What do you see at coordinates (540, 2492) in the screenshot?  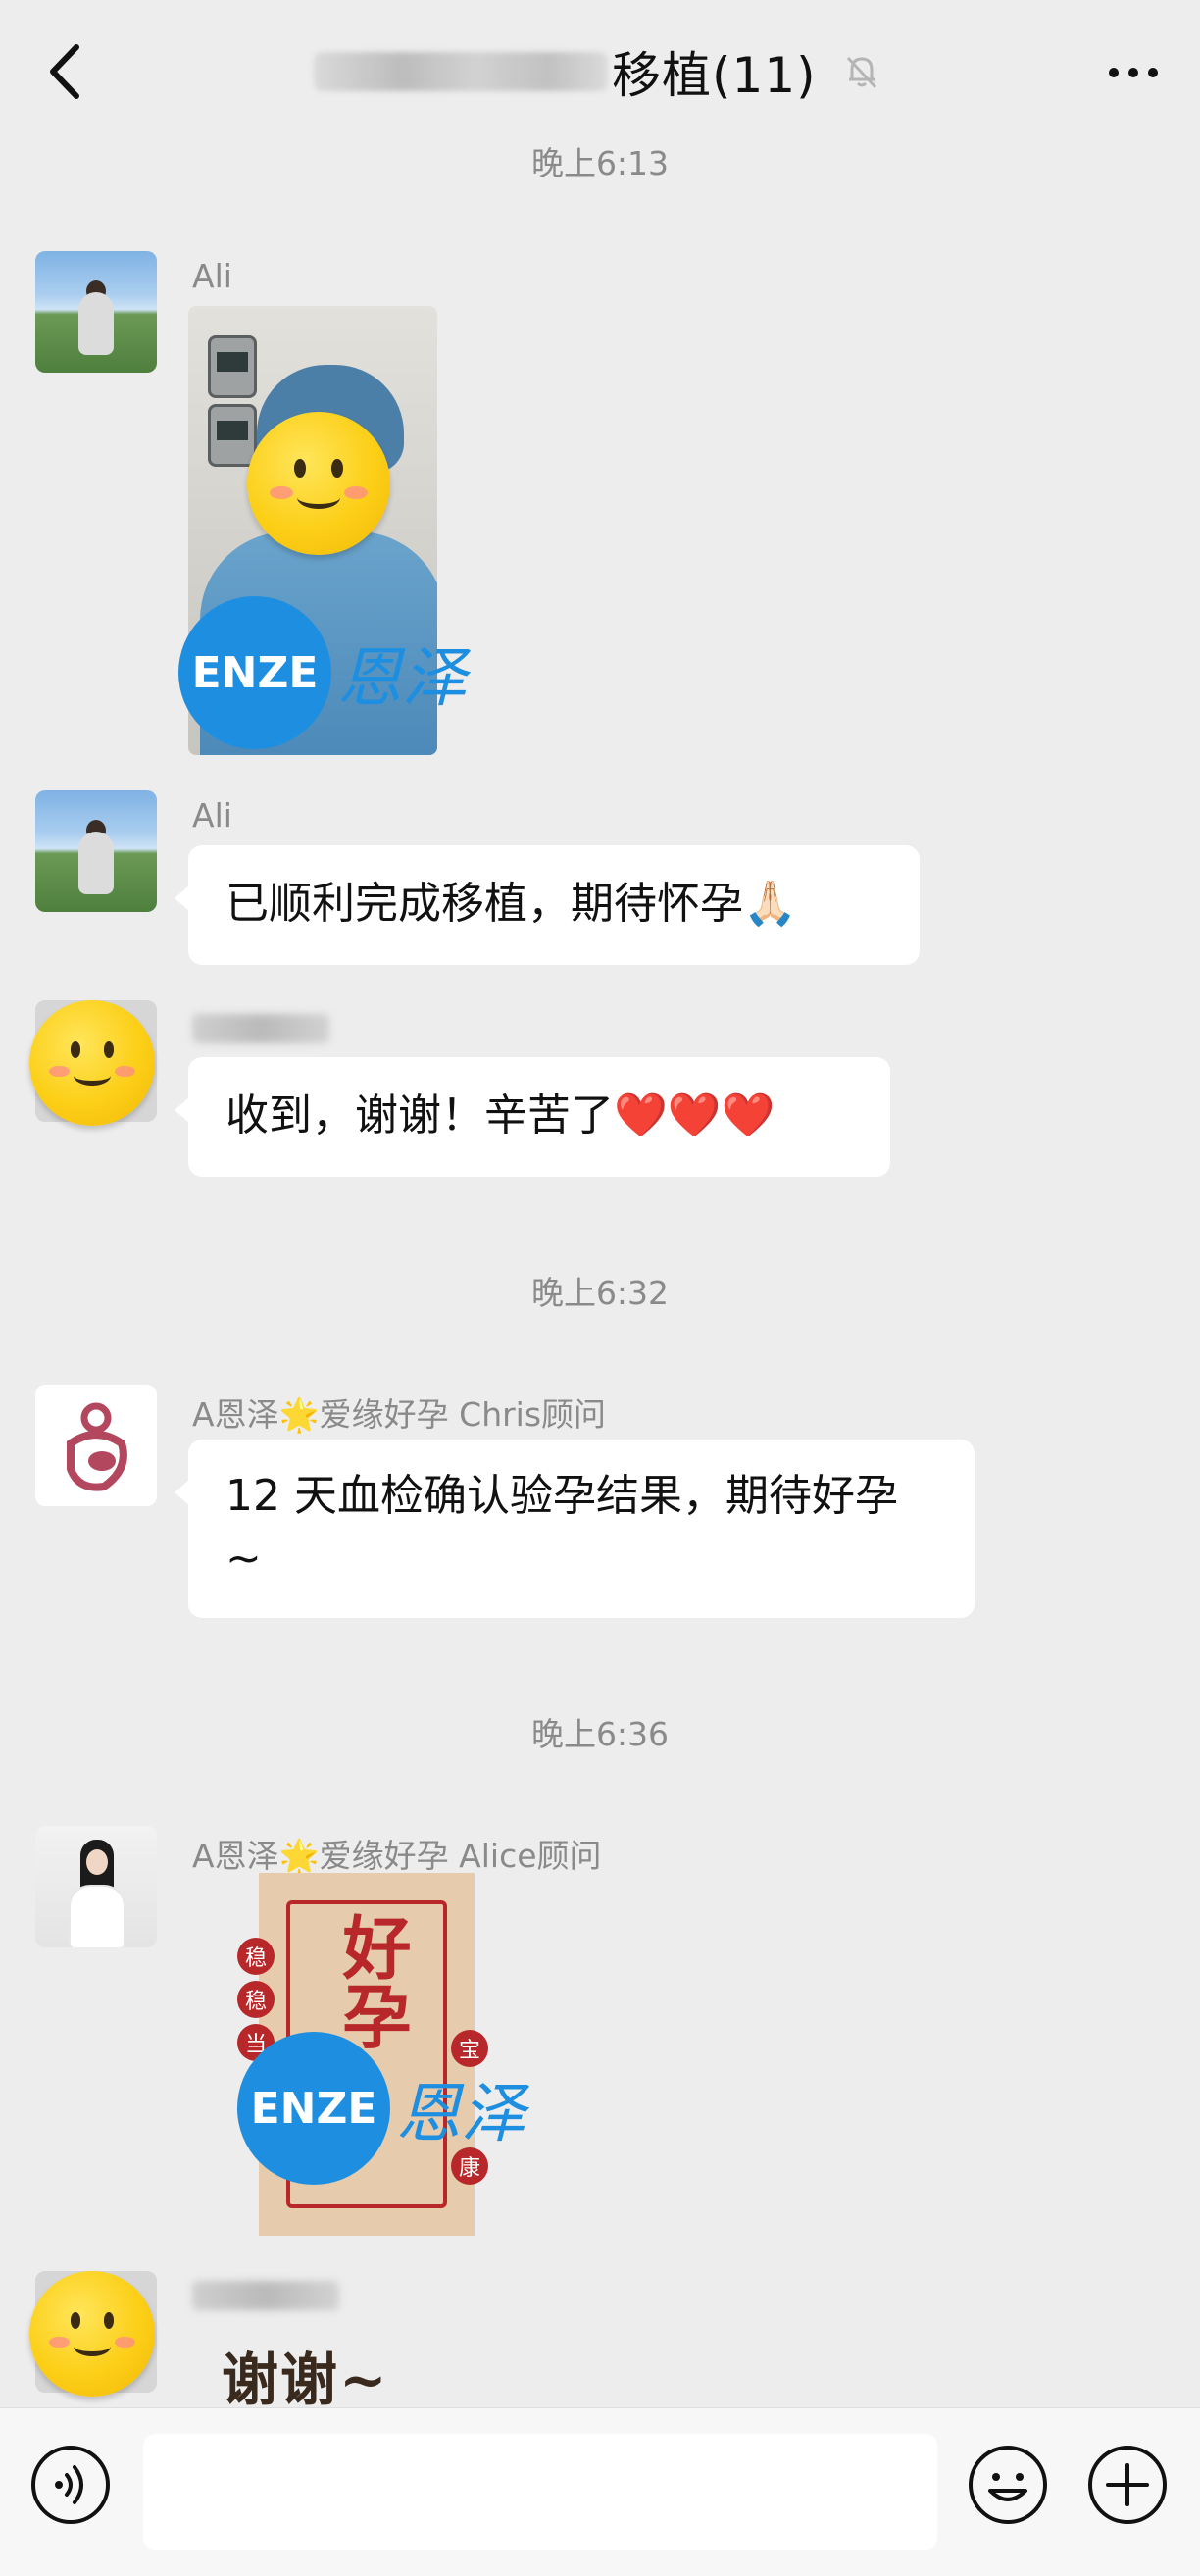 I see `message-input` at bounding box center [540, 2492].